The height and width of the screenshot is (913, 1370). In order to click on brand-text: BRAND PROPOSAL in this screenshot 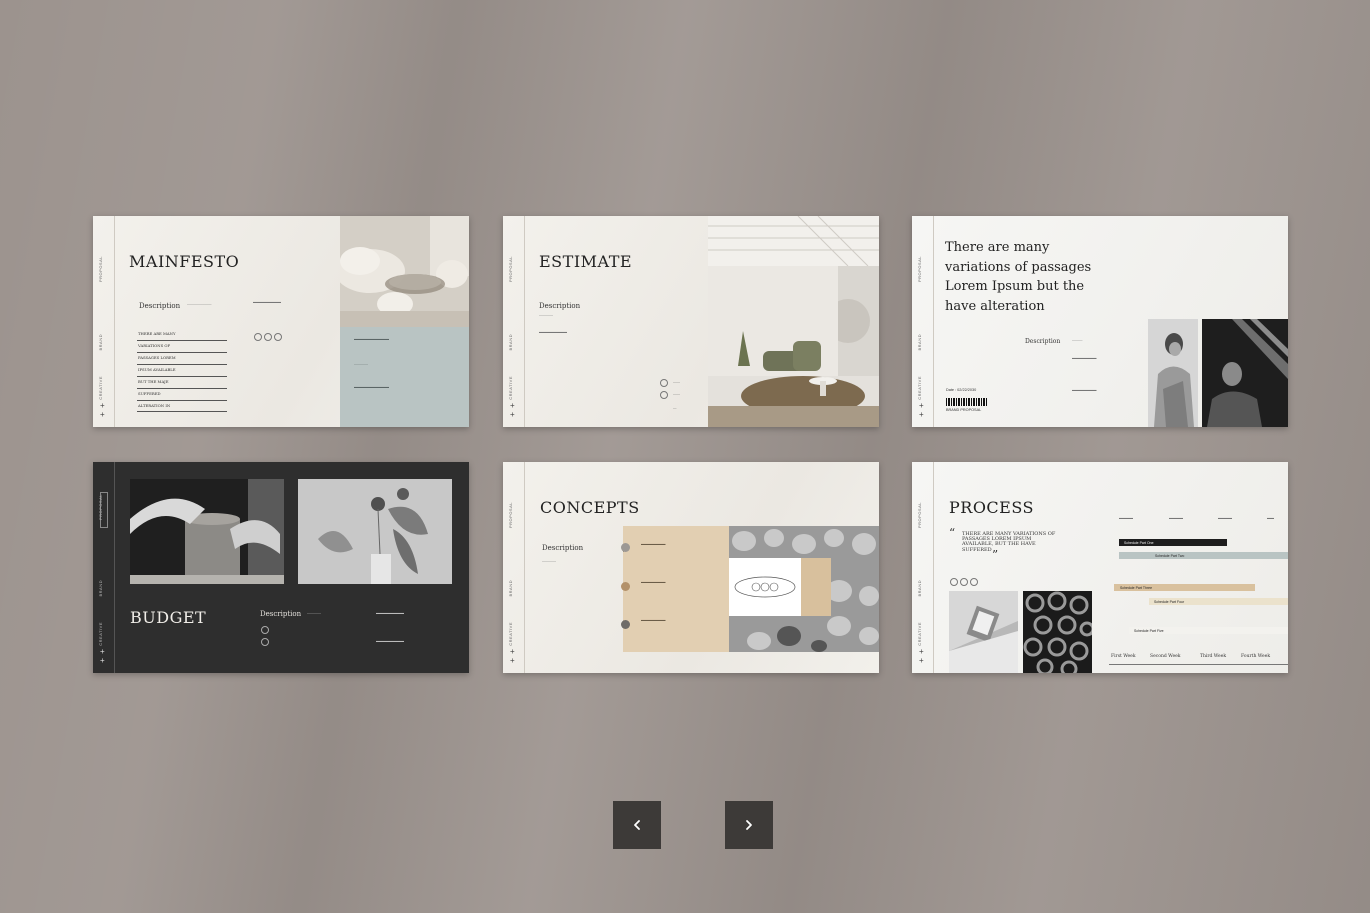, I will do `click(964, 410)`.